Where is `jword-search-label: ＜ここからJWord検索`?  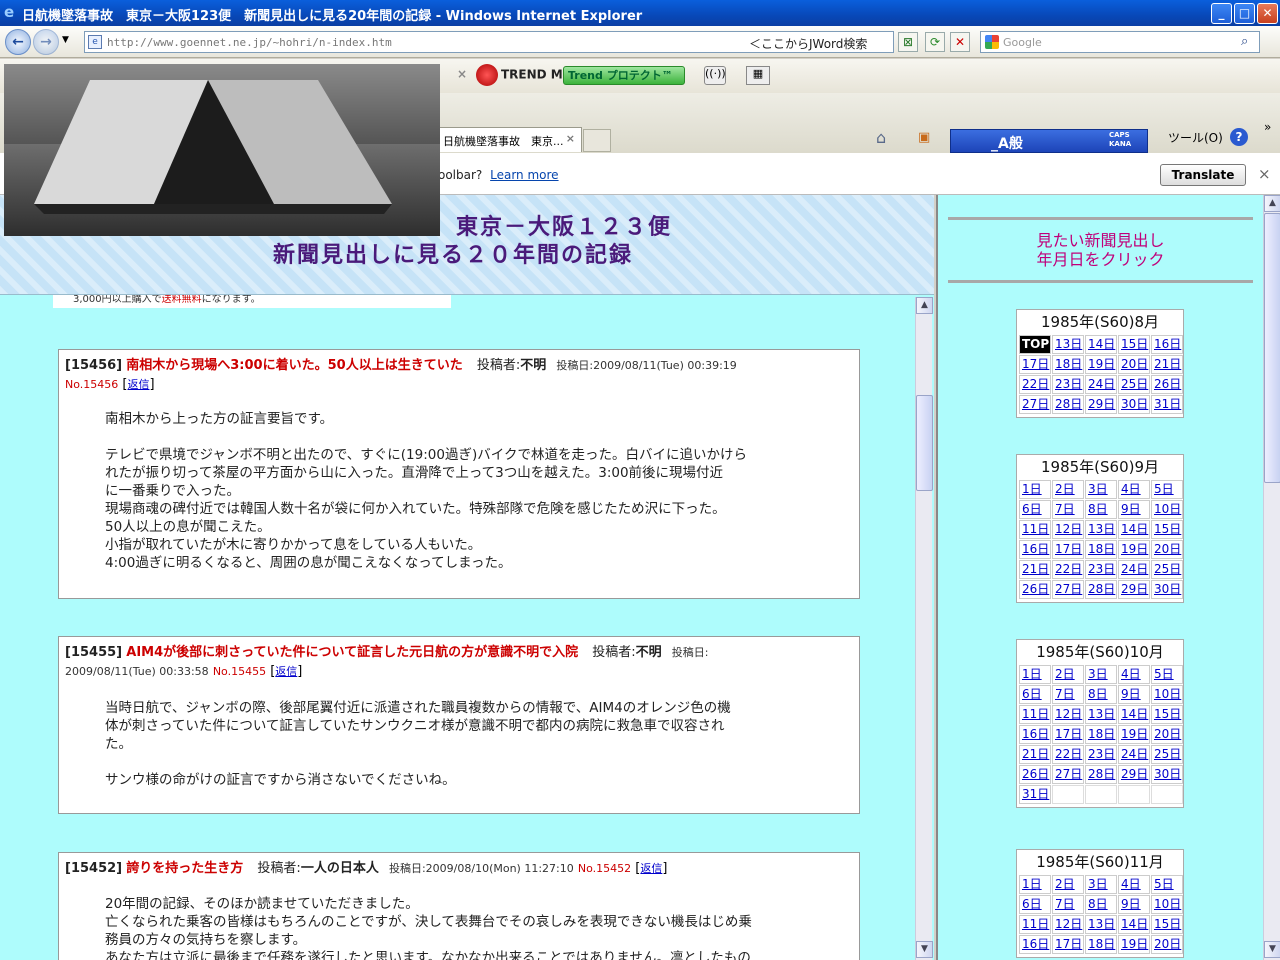
jword-search-label: ＜ここからJWord検索 is located at coordinates (808, 43).